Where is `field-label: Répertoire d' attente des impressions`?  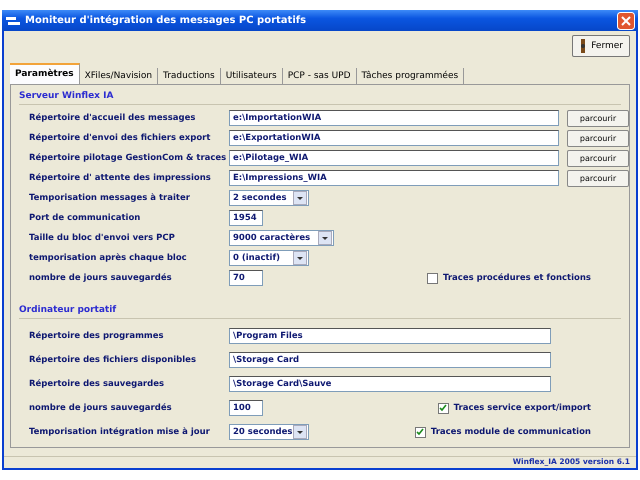
field-label: Répertoire d' attente des impressions is located at coordinates (120, 178).